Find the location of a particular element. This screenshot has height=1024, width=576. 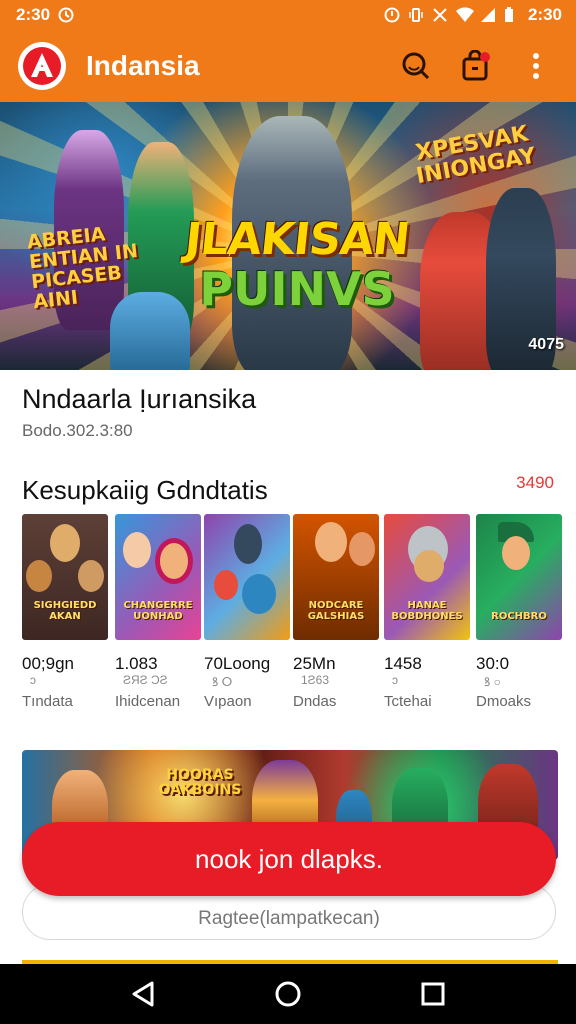

game-card-thumb-label: SIGHGIEDD AKAN is located at coordinates (65, 611).